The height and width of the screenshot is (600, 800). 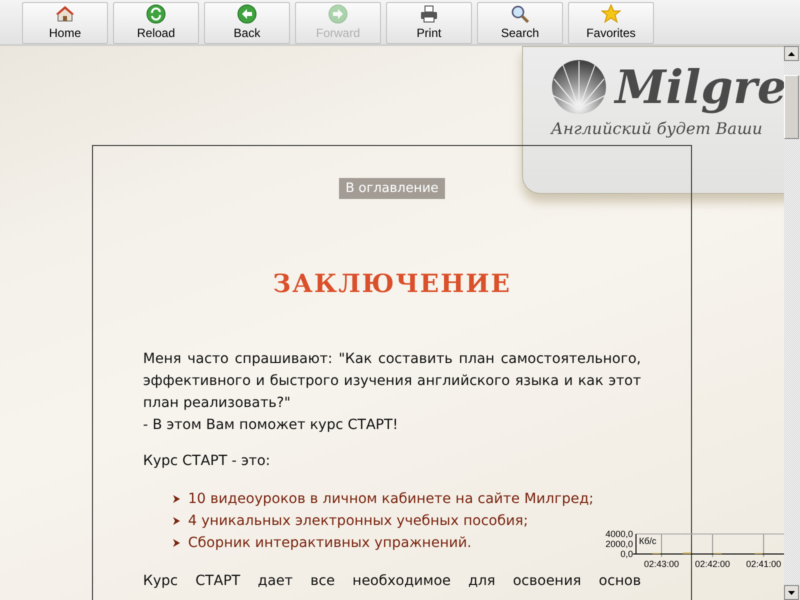 I want to click on toolbar-button: Search, so click(x=520, y=23).